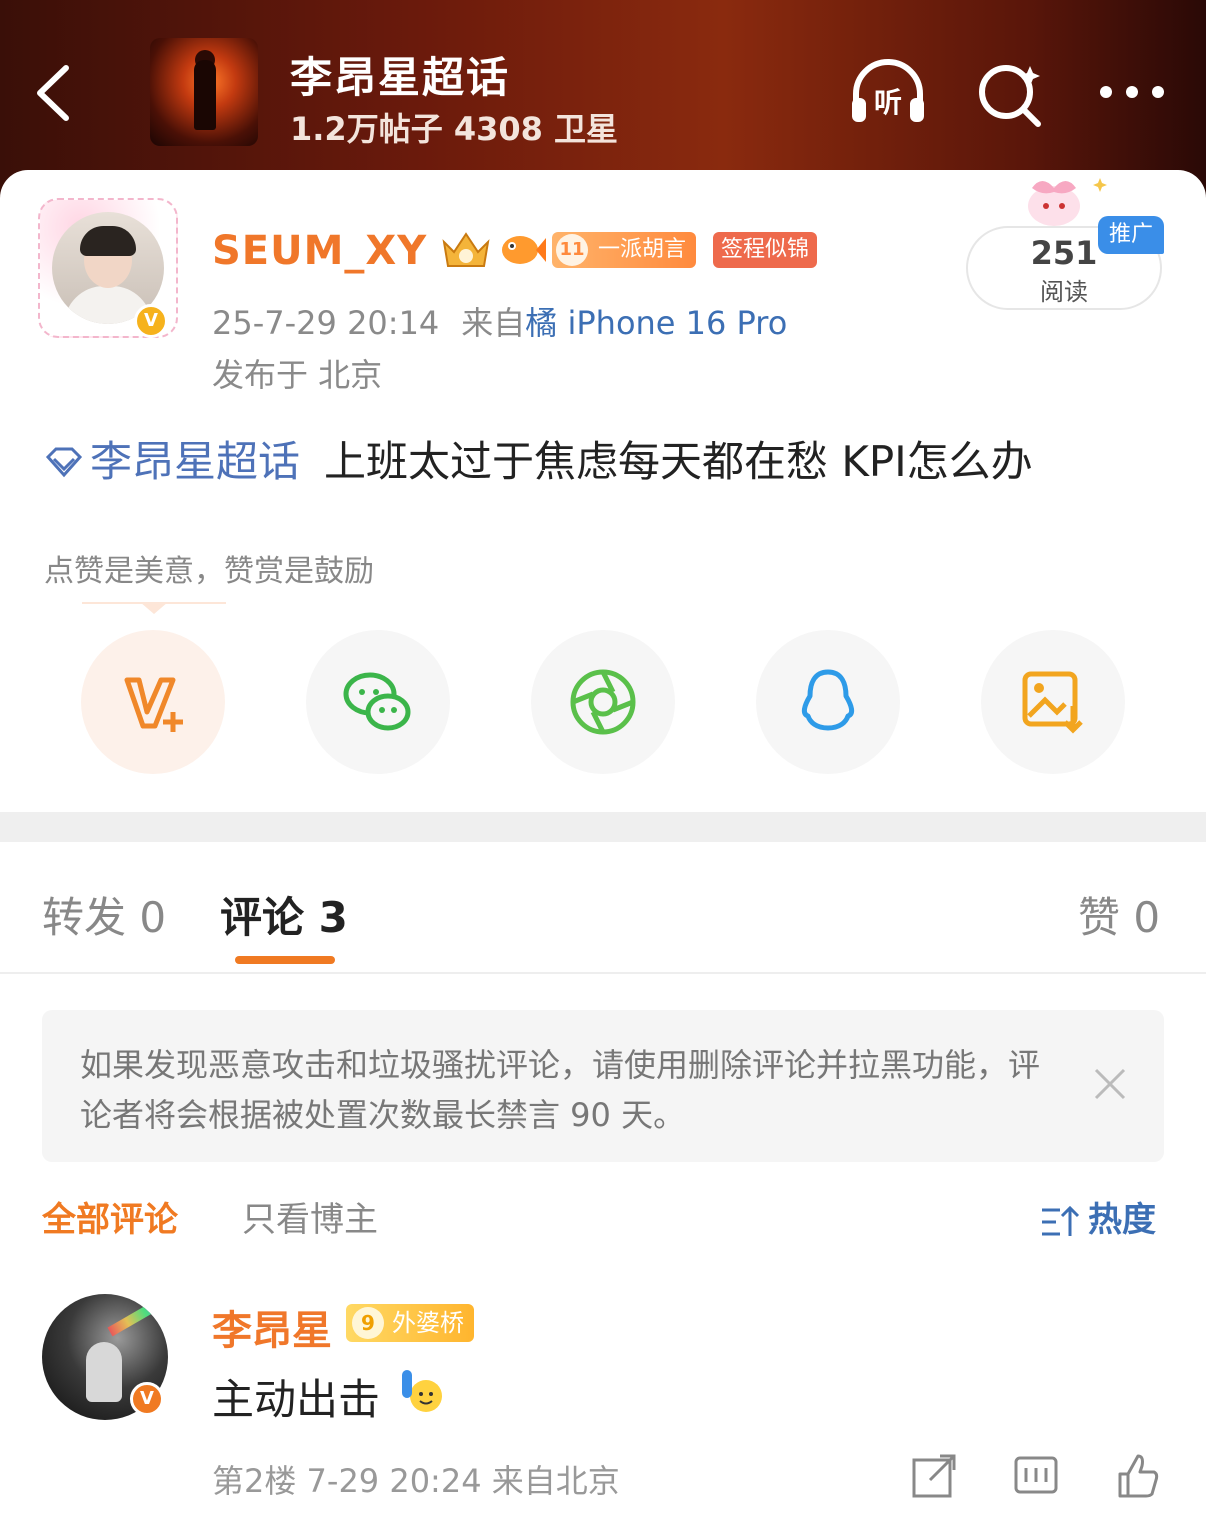 Image resolution: width=1206 pixels, height=1526 pixels. I want to click on commenter-fan-badge: 9 外婆桥, so click(410, 1323).